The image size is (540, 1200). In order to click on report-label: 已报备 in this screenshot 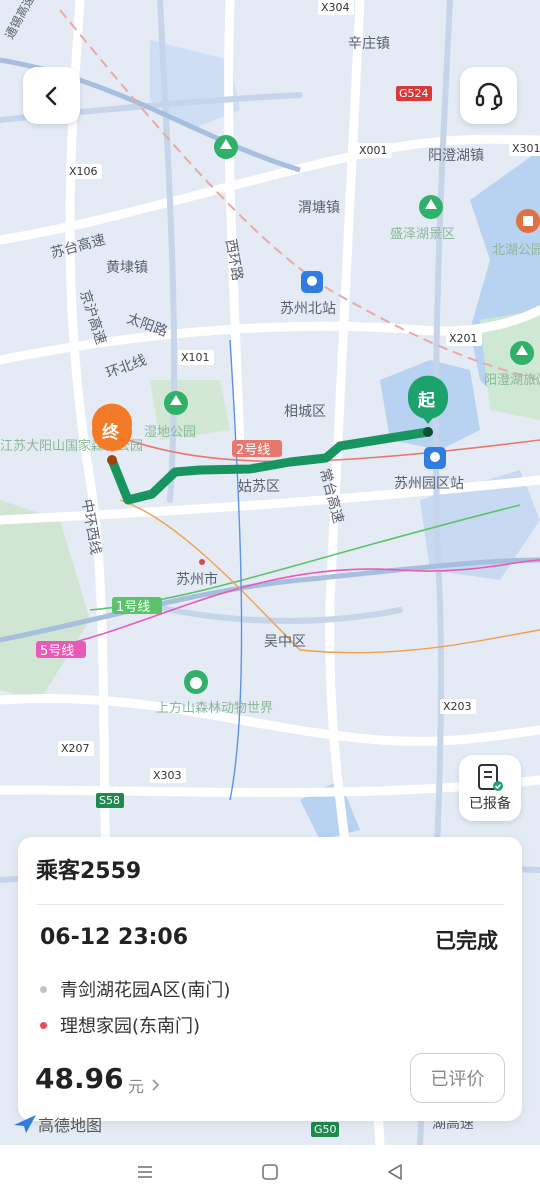, I will do `click(490, 804)`.